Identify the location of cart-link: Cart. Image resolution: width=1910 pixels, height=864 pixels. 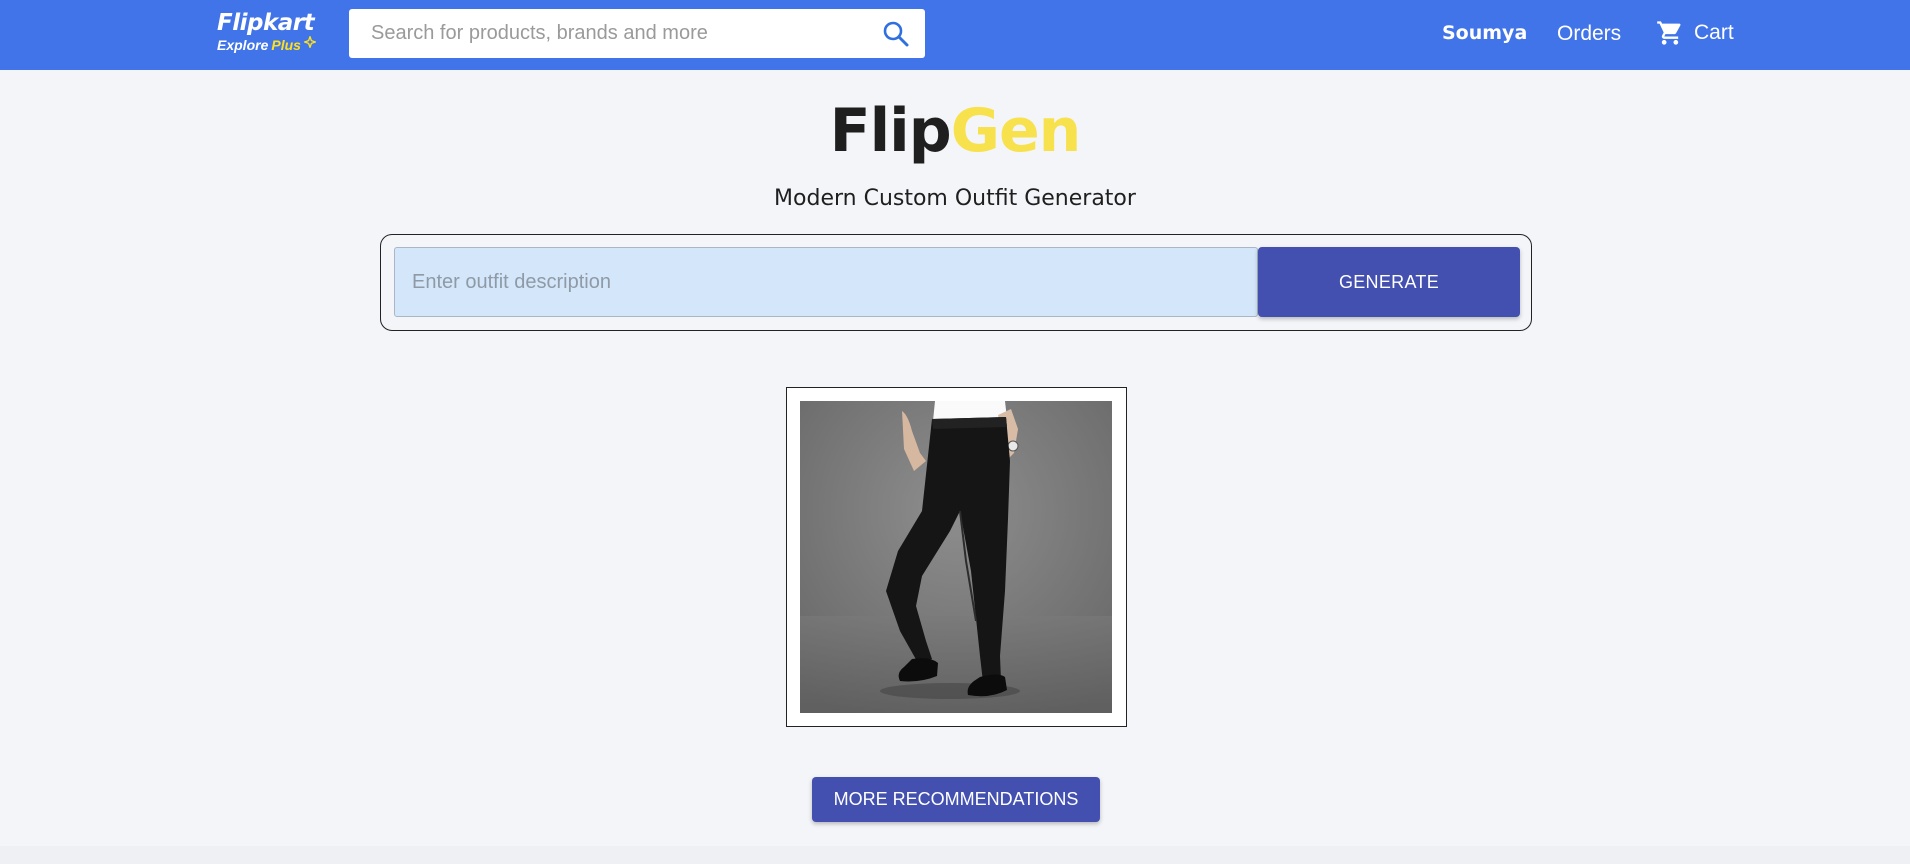
(1695, 33).